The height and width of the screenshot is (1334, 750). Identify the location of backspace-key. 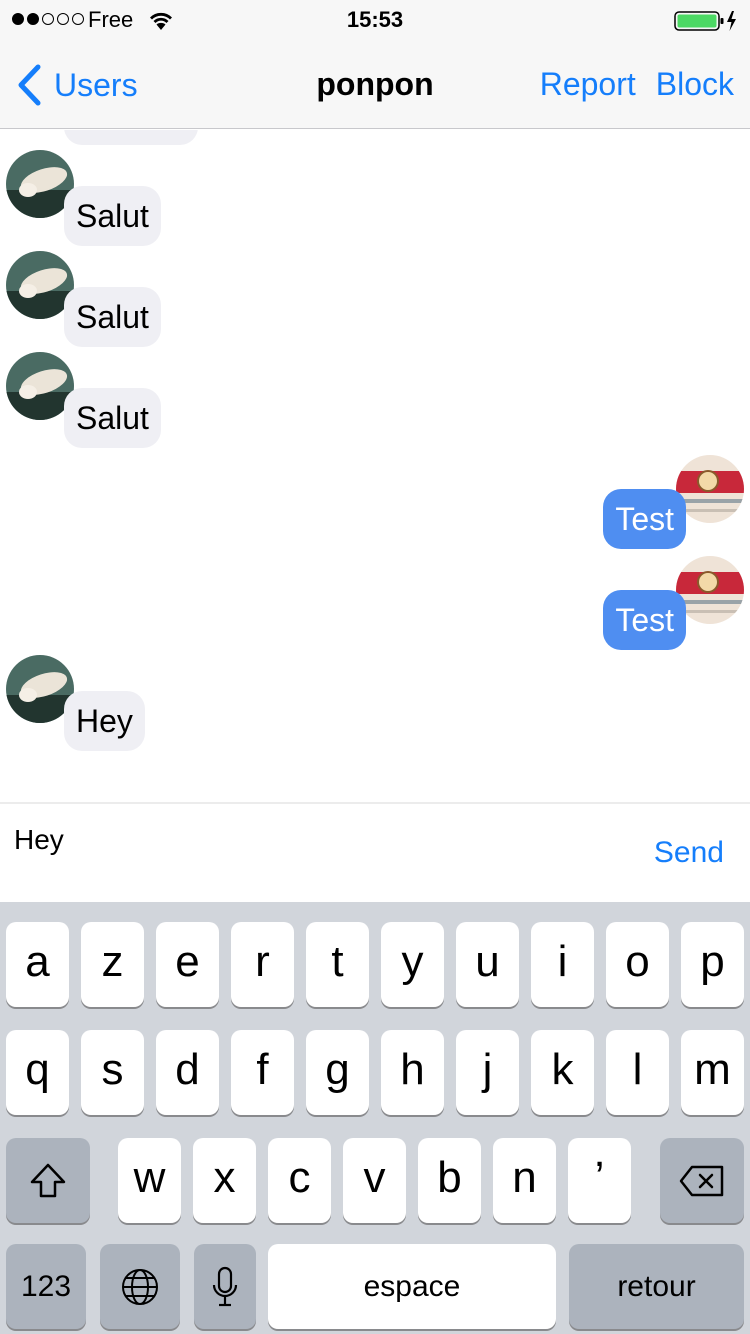
(702, 1180).